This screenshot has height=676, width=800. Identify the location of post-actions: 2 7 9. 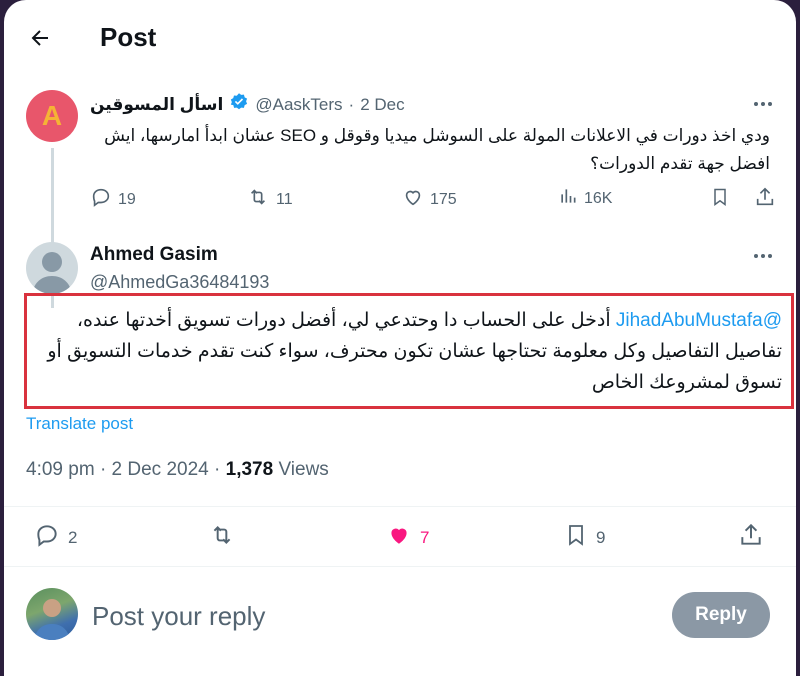
(400, 536).